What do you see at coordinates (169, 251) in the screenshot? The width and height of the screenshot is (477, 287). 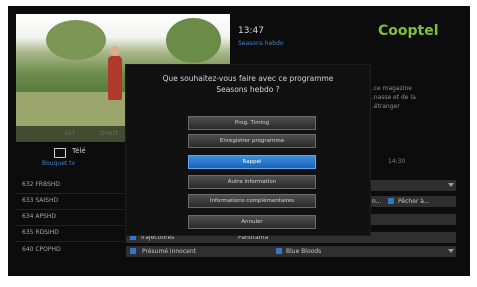 I see `epg-cell: Présumé innocent` at bounding box center [169, 251].